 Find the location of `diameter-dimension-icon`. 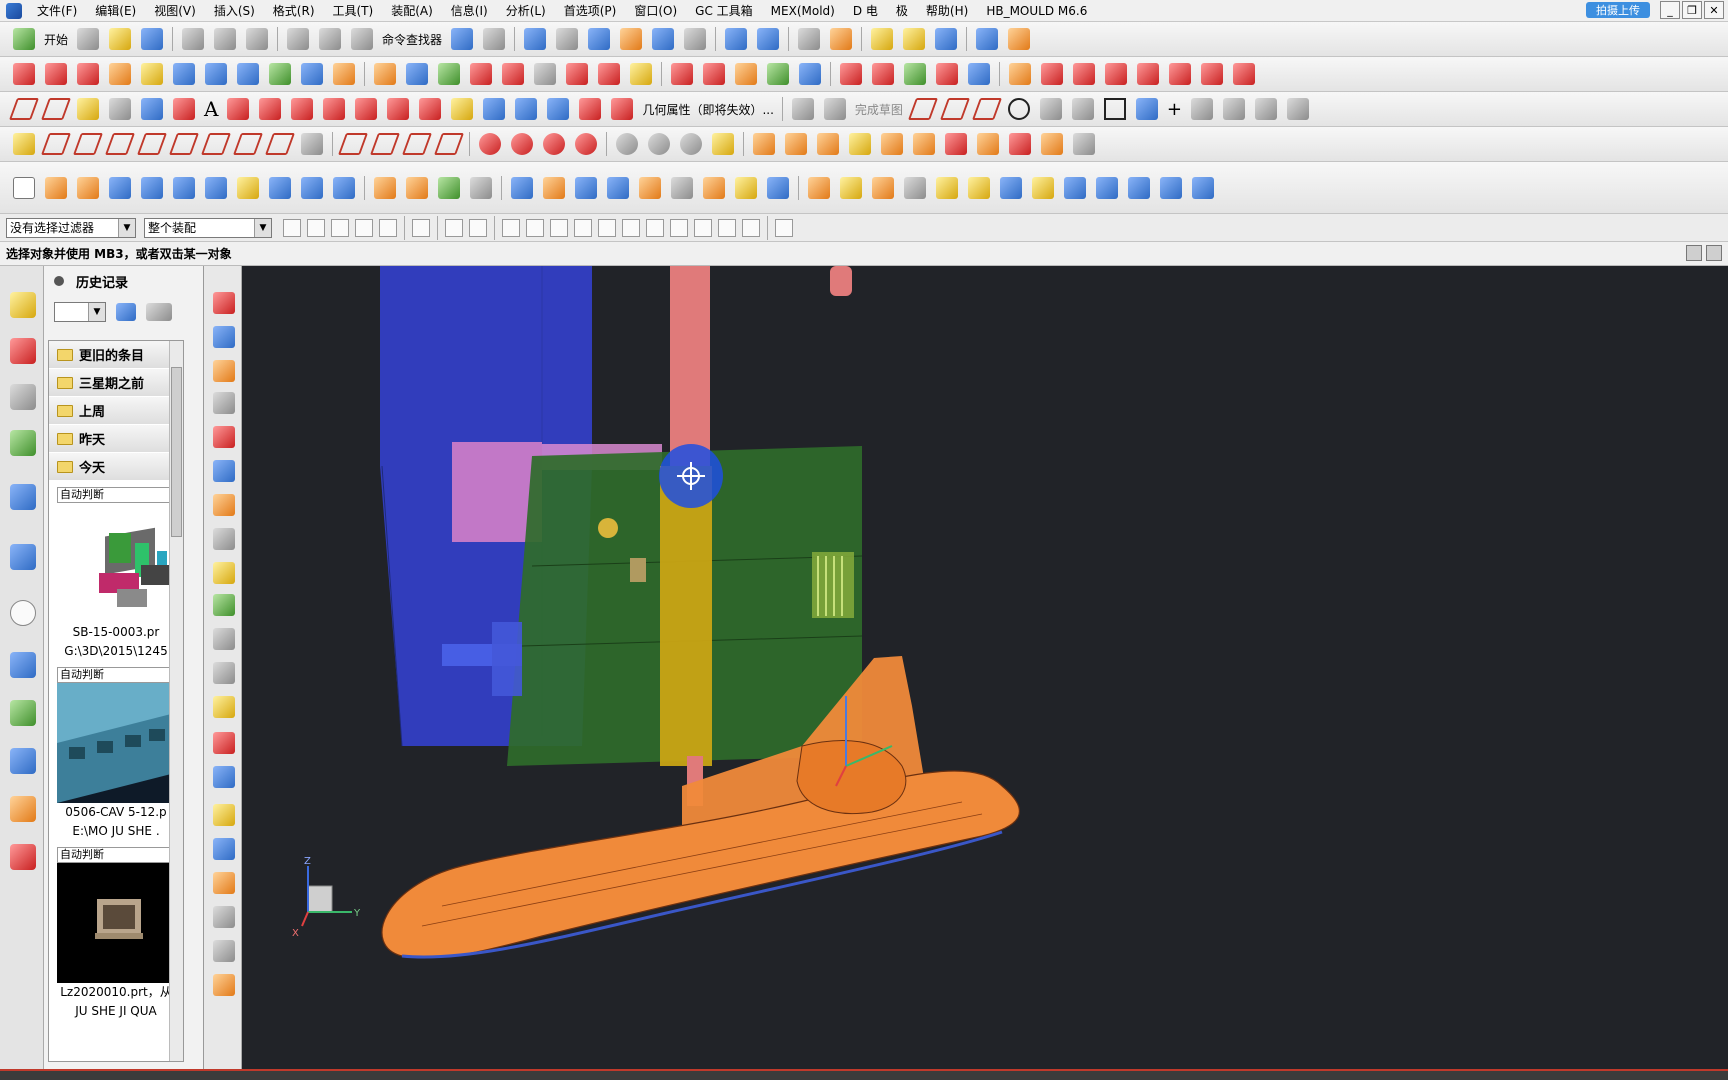

diameter-dimension-icon is located at coordinates (216, 144).